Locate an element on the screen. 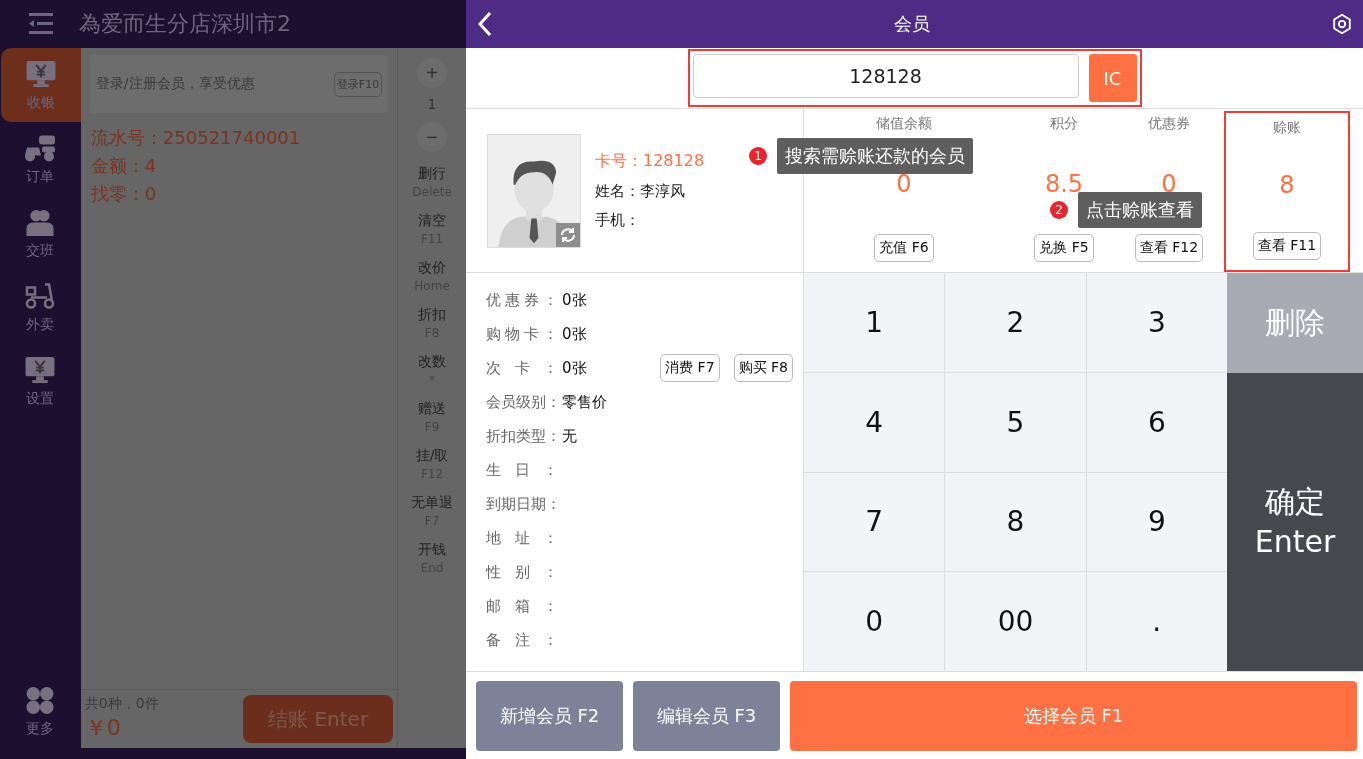  detail-label: 生日： is located at coordinates (522, 470).